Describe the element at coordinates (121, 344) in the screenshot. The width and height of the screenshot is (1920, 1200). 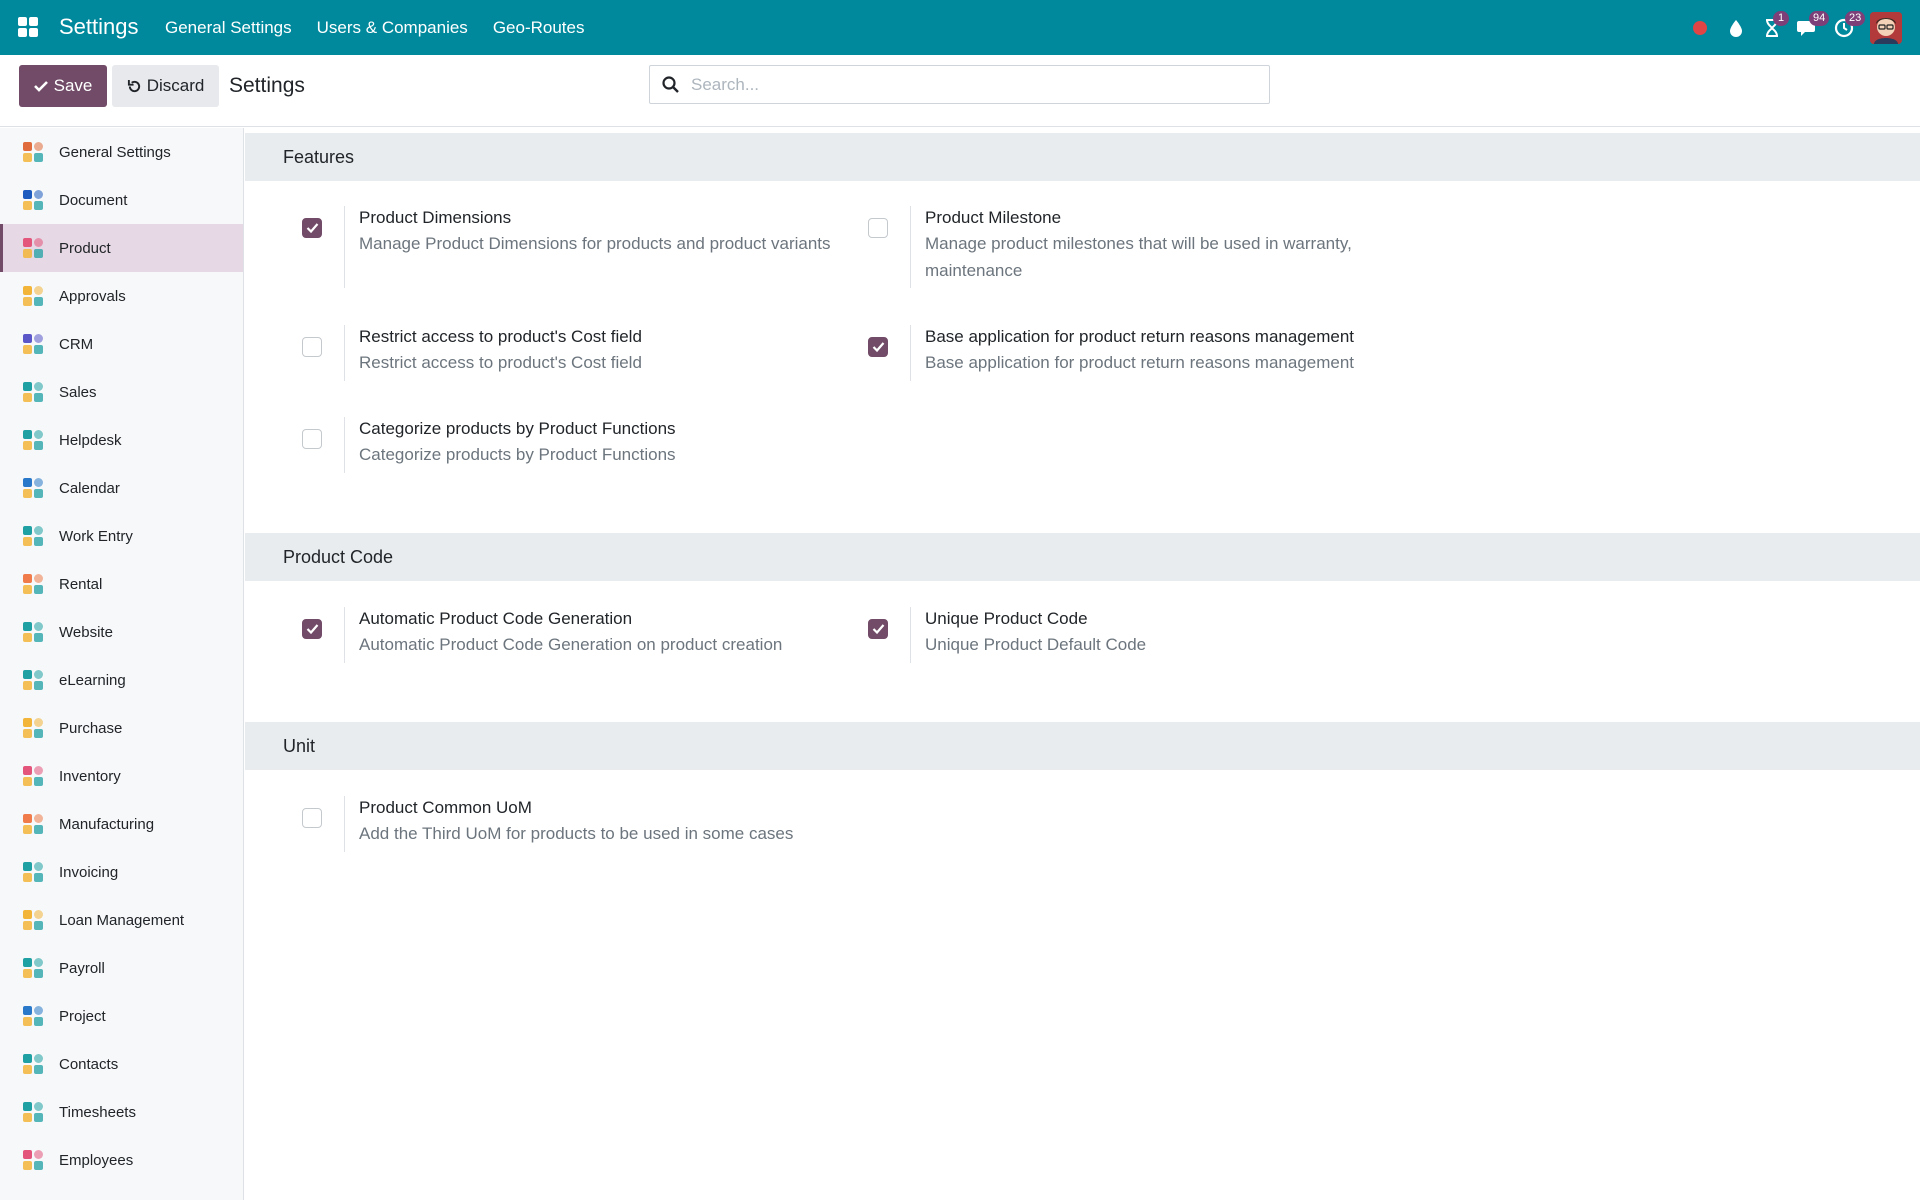
I see `sidebar-item-crm: CRM` at that location.